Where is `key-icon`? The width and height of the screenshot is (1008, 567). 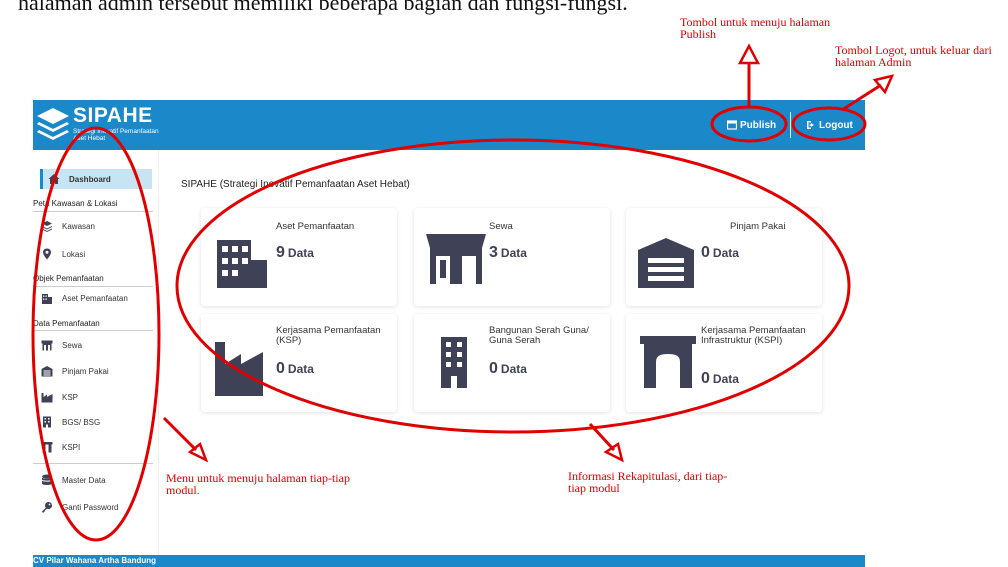 key-icon is located at coordinates (47, 507).